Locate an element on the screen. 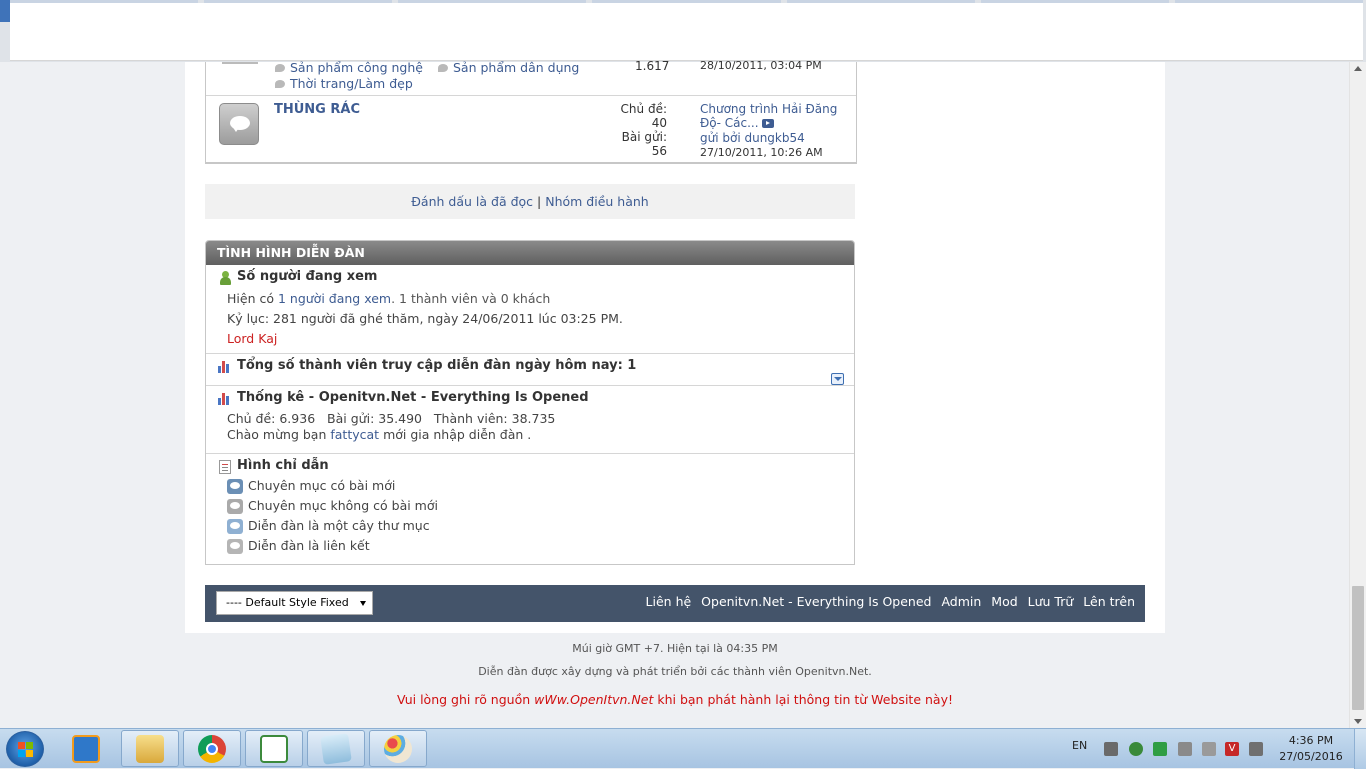 This screenshot has width=1366, height=769. browser-top-area is located at coordinates (683, 31).